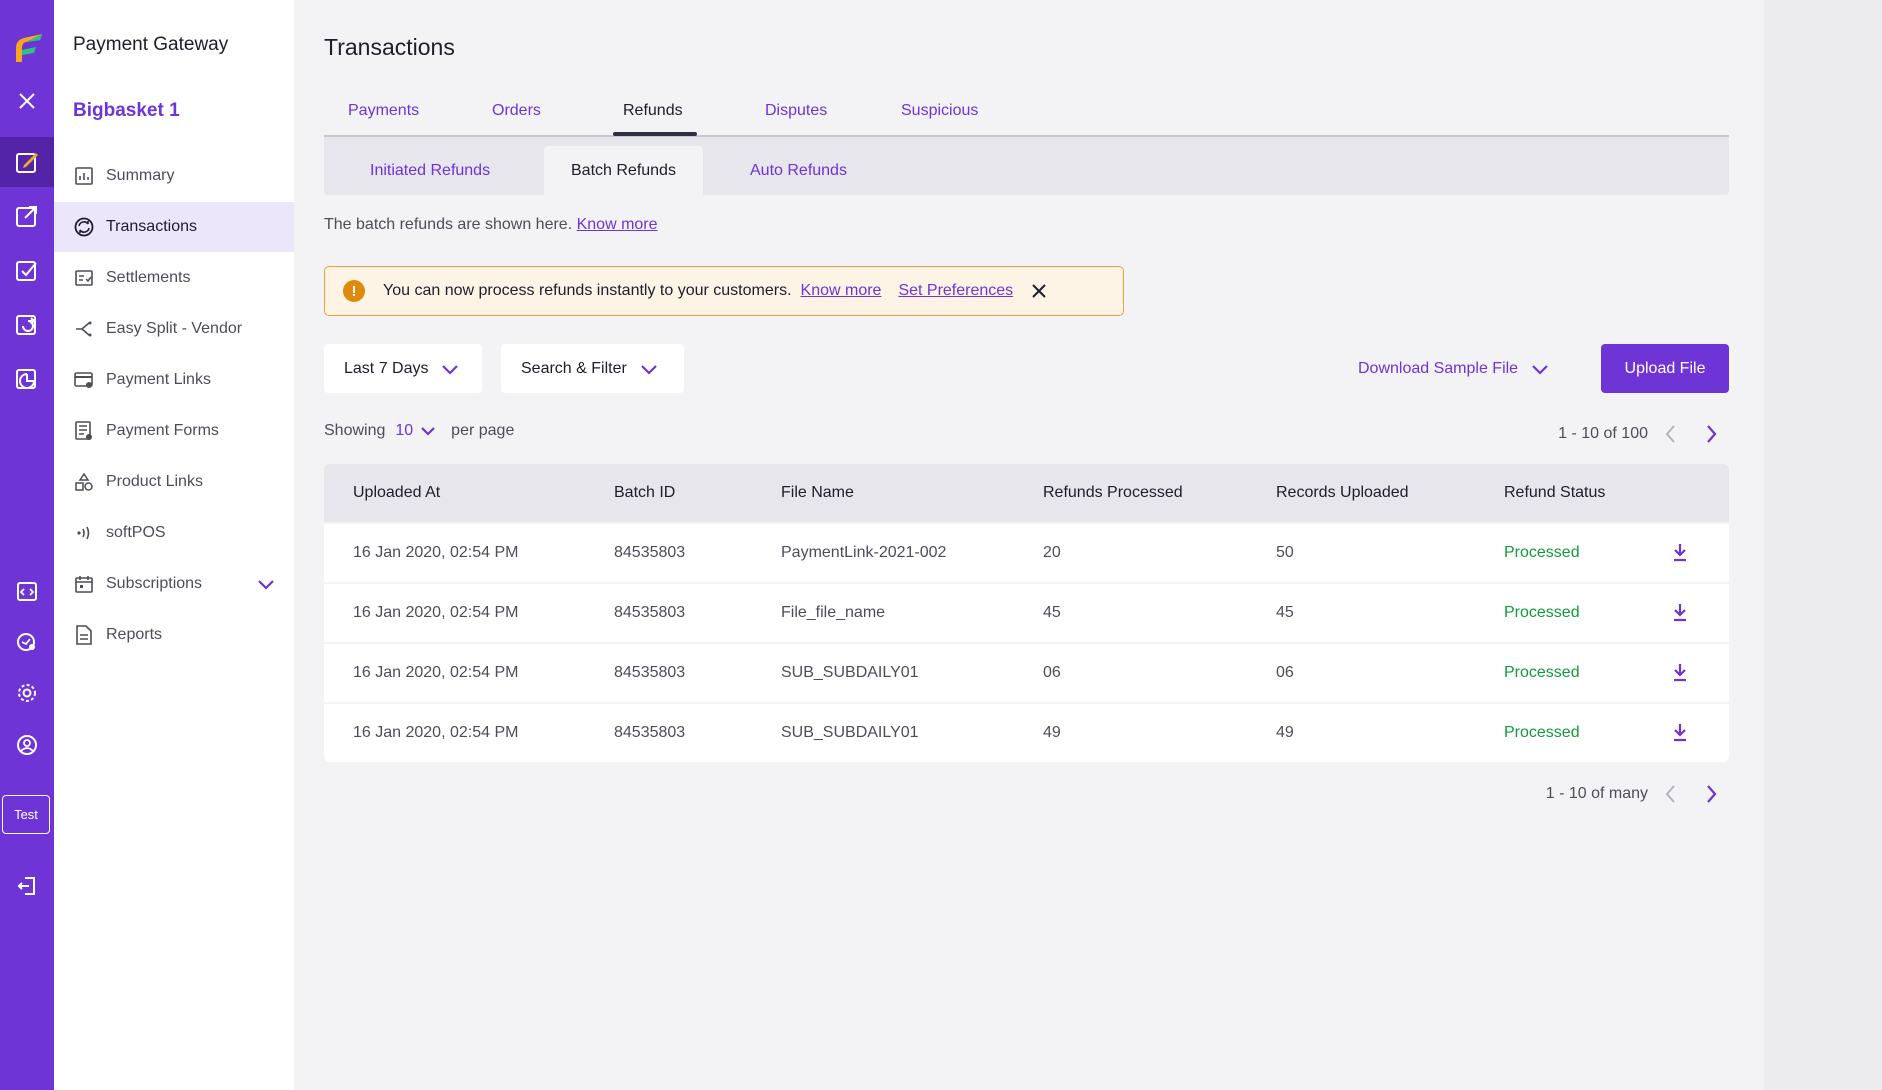 Image resolution: width=1882 pixels, height=1090 pixels. I want to click on rail-verification, so click(27, 270).